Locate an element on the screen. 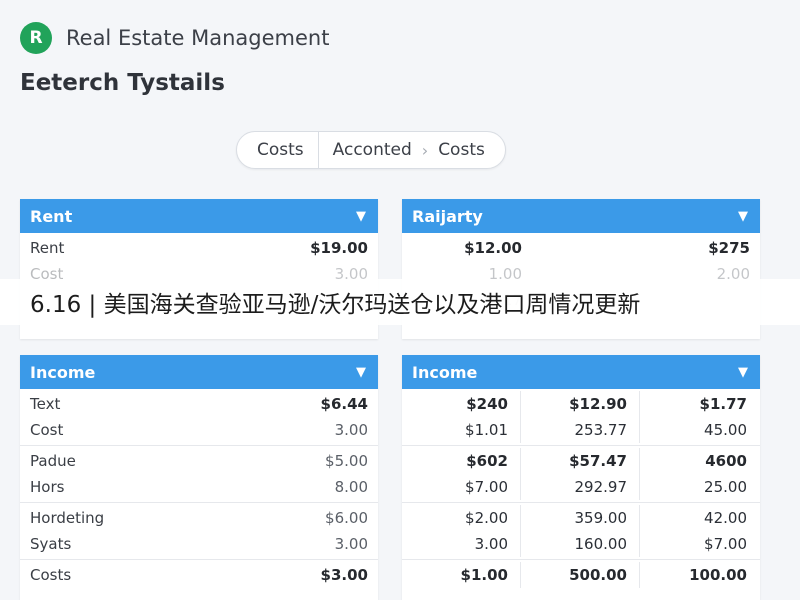 This screenshot has width=800, height=600. income-group: $2.00 359.00 42.00 3.00 160.00 $7.00 is located at coordinates (581, 531).